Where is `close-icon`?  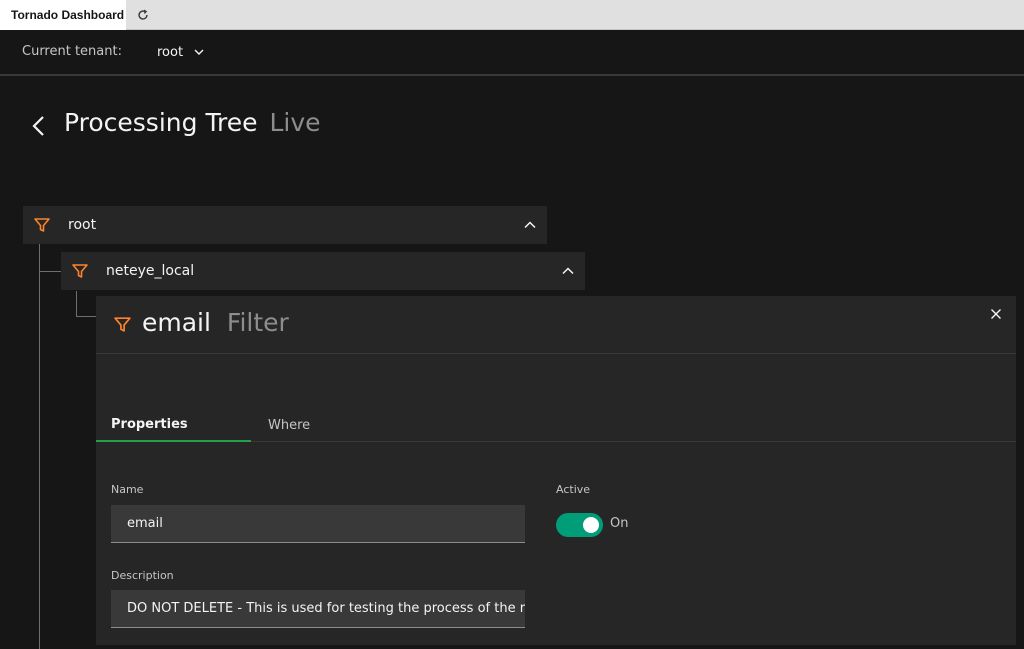
close-icon is located at coordinates (996, 314).